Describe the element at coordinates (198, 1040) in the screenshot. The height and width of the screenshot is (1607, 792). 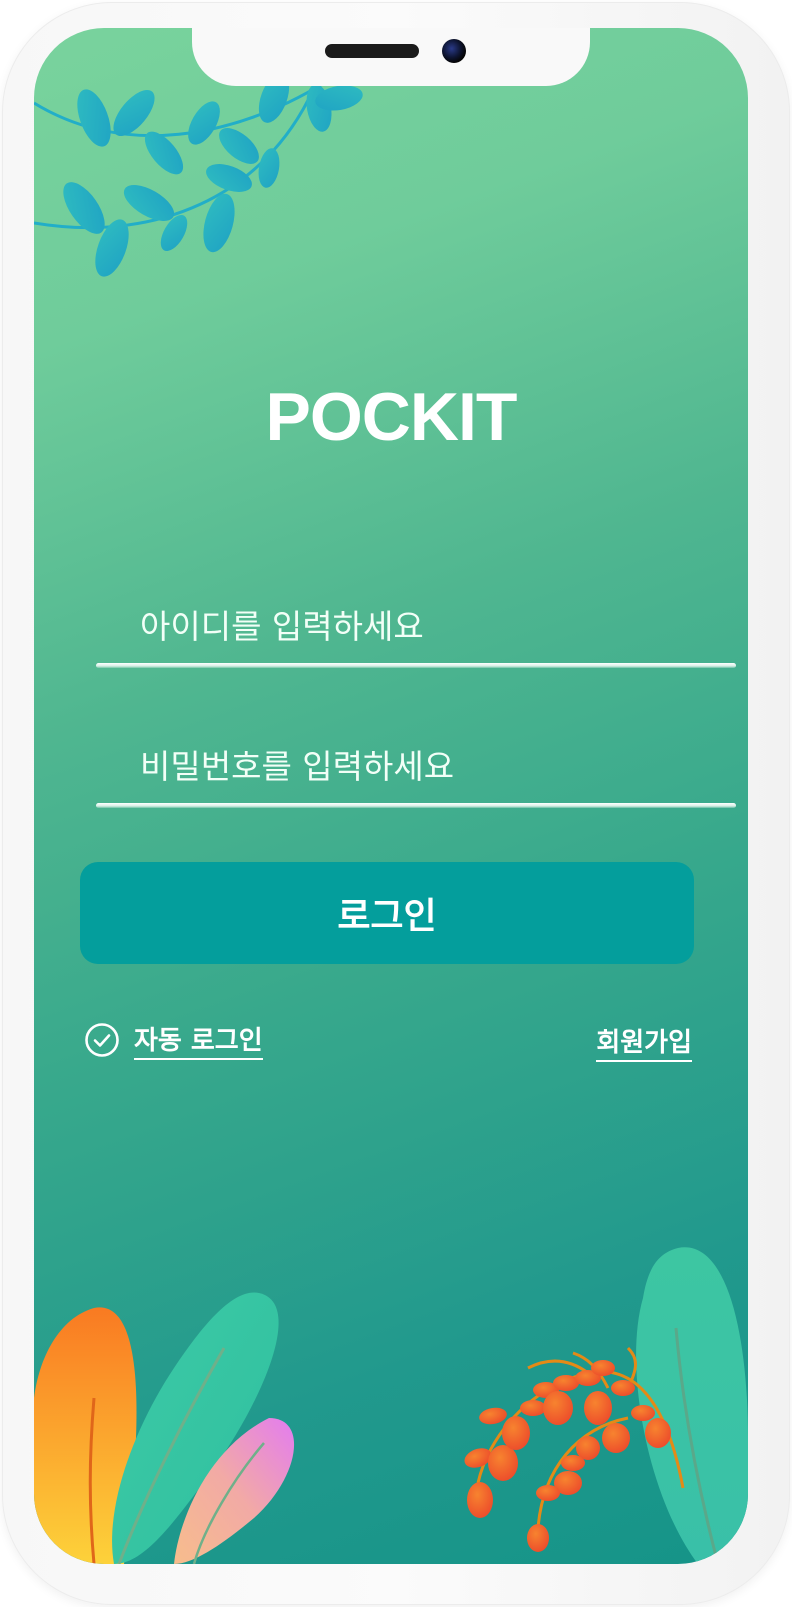
I see `auto-login-label: 자동 로그인` at that location.